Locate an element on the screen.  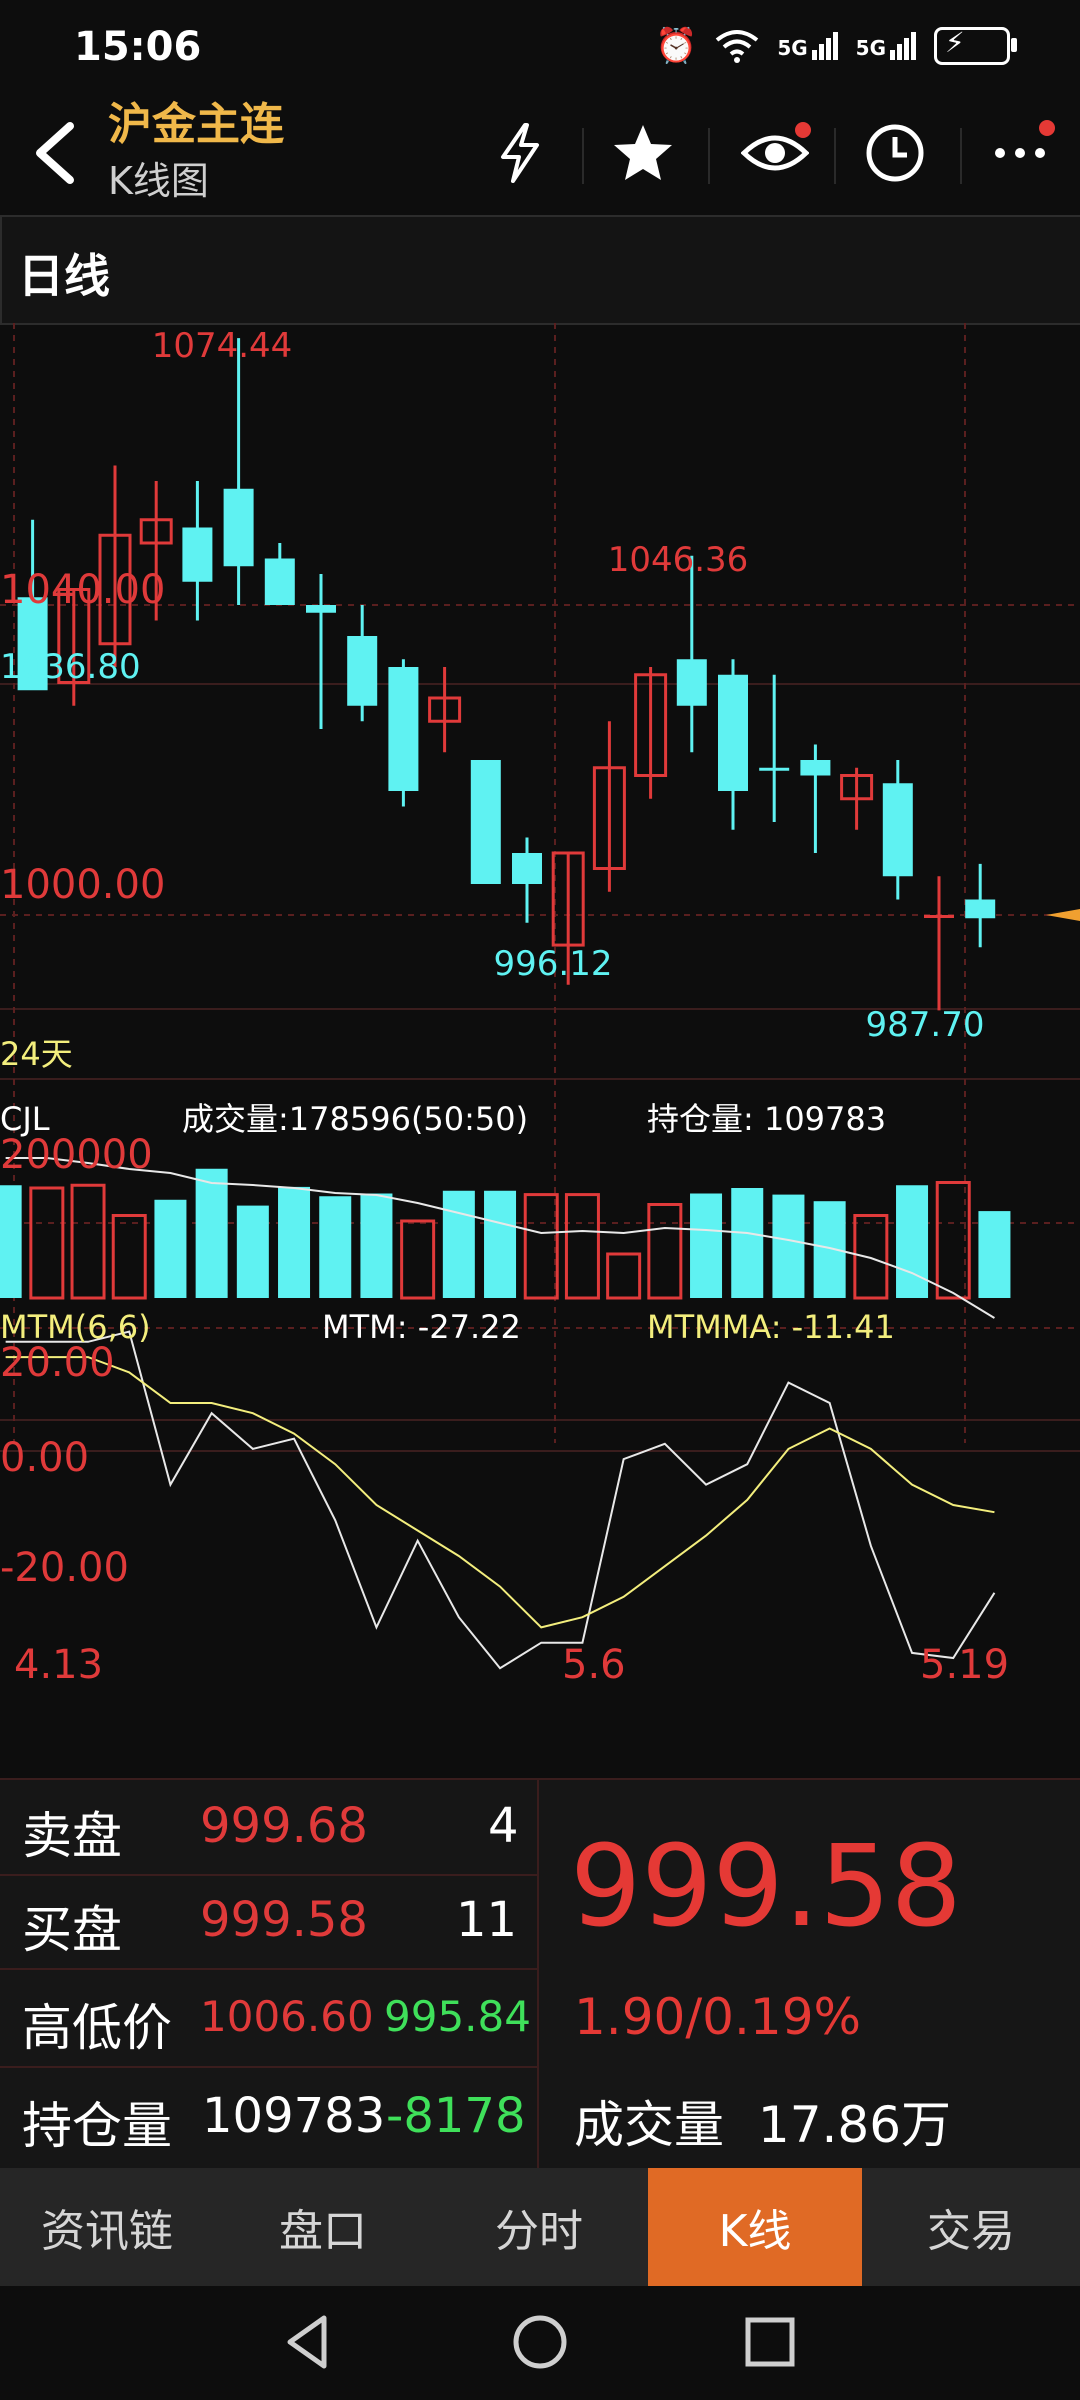
volume-summary: 成交量 17.86万 is located at coordinates (762, 2121).